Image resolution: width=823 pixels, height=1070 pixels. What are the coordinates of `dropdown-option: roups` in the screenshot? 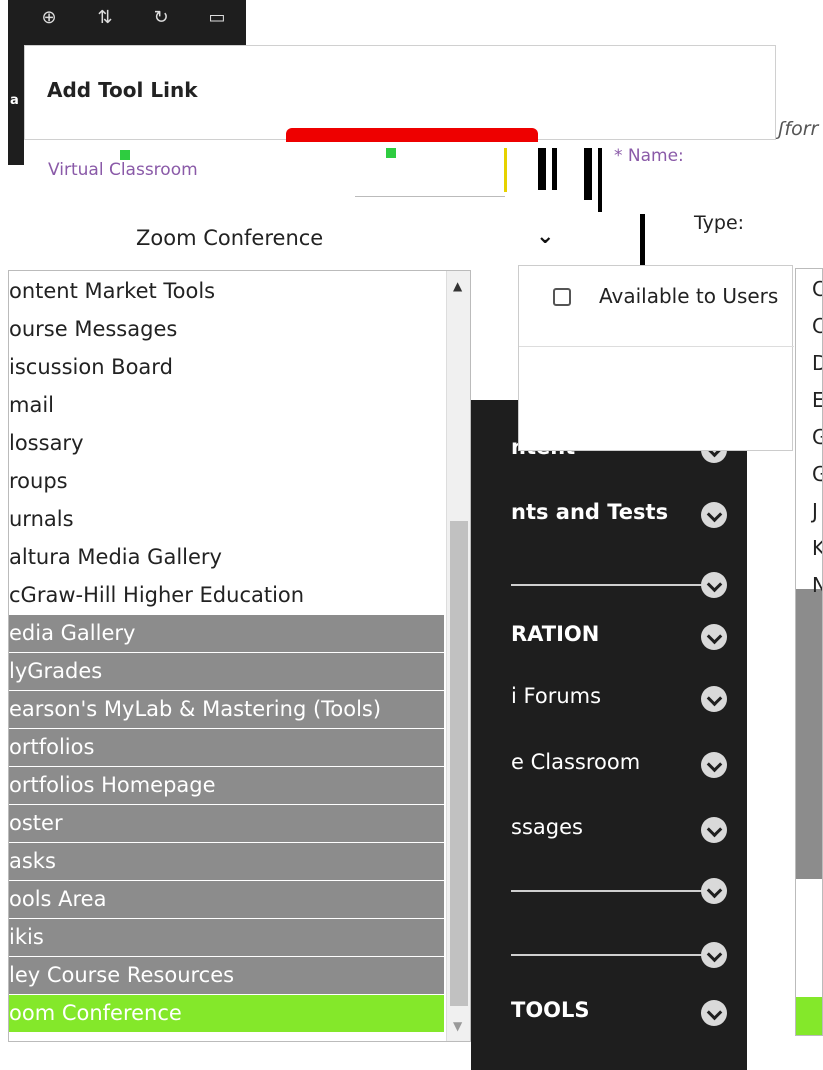 It's located at (226, 481).